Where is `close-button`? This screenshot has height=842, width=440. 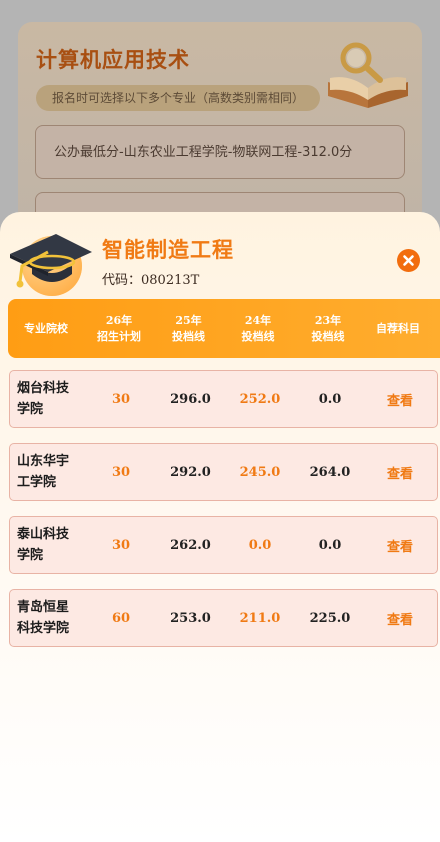
close-button is located at coordinates (408, 260).